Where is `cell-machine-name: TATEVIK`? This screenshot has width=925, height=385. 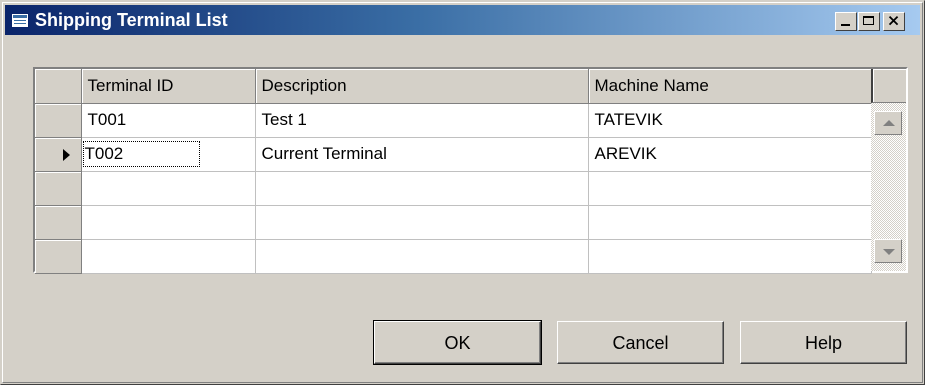
cell-machine-name: TATEVIK is located at coordinates (730, 120).